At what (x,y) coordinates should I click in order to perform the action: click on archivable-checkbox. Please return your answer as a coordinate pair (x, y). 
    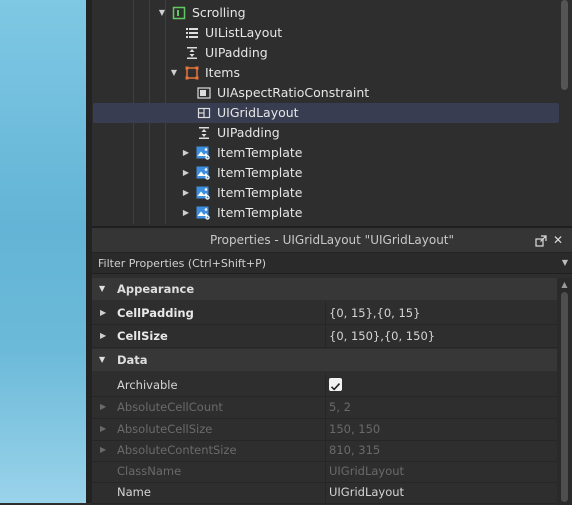
    Looking at the image, I should click on (335, 384).